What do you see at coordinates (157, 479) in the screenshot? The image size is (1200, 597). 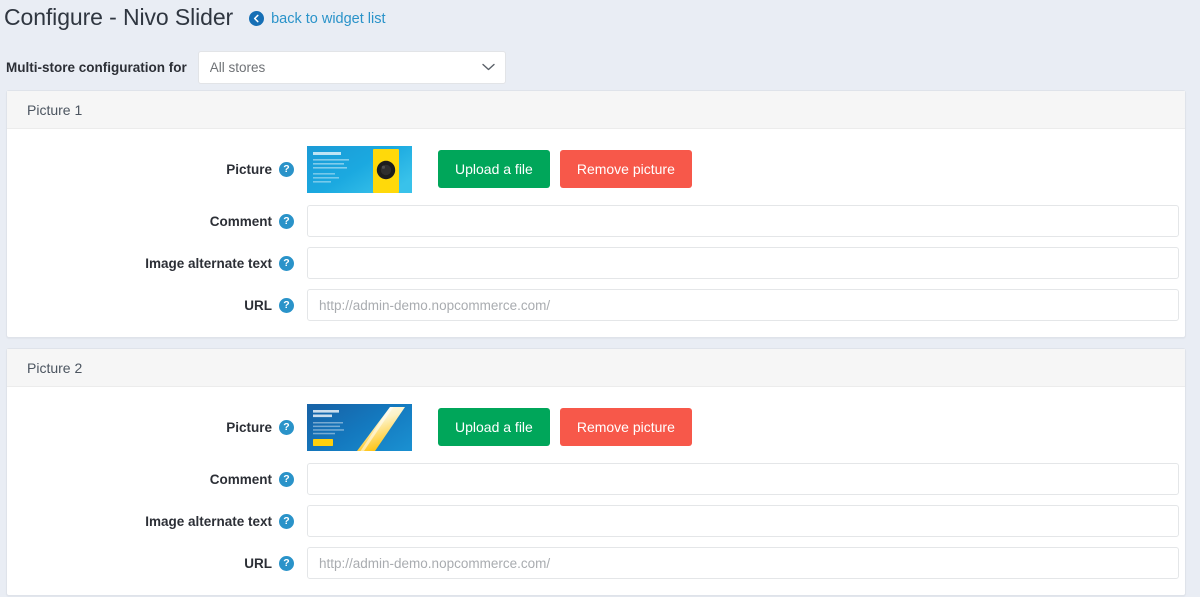 I see `comment-label-2: Comment ?` at bounding box center [157, 479].